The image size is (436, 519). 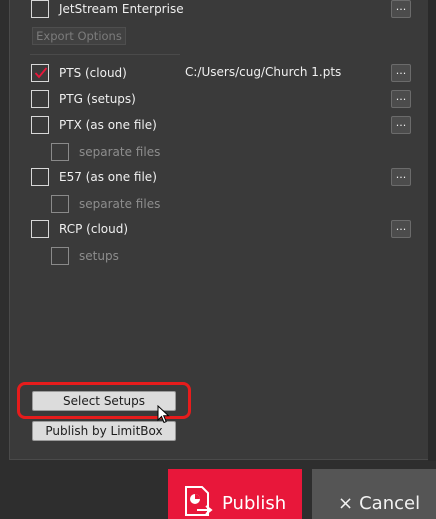 What do you see at coordinates (263, 72) in the screenshot?
I see `pts-output-path: C:/Users/cug/Church 1.pts` at bounding box center [263, 72].